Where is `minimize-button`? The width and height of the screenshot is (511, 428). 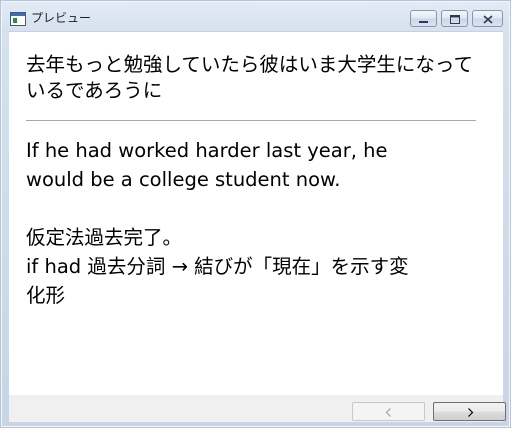
minimize-button is located at coordinates (423, 18).